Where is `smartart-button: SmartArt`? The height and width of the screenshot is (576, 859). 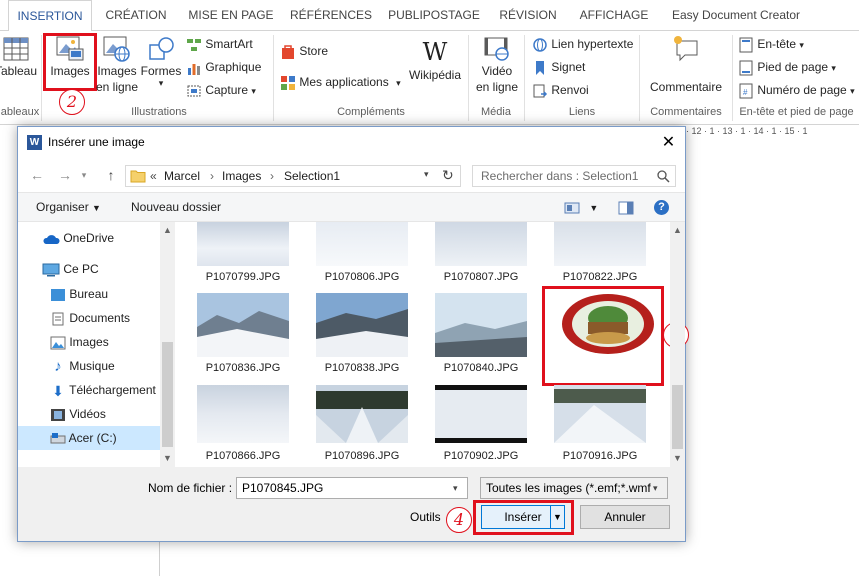
smartart-button: SmartArt is located at coordinates (219, 44).